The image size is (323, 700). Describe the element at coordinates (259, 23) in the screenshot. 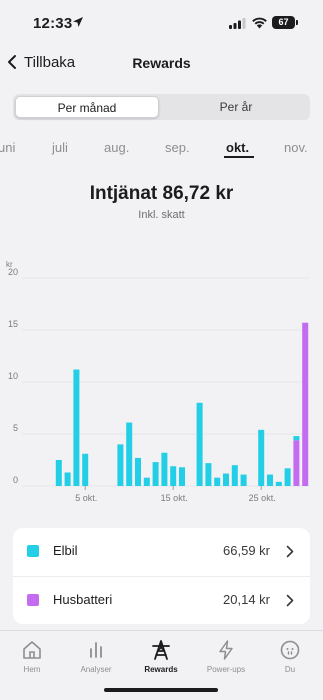

I see `wifi-icon` at that location.